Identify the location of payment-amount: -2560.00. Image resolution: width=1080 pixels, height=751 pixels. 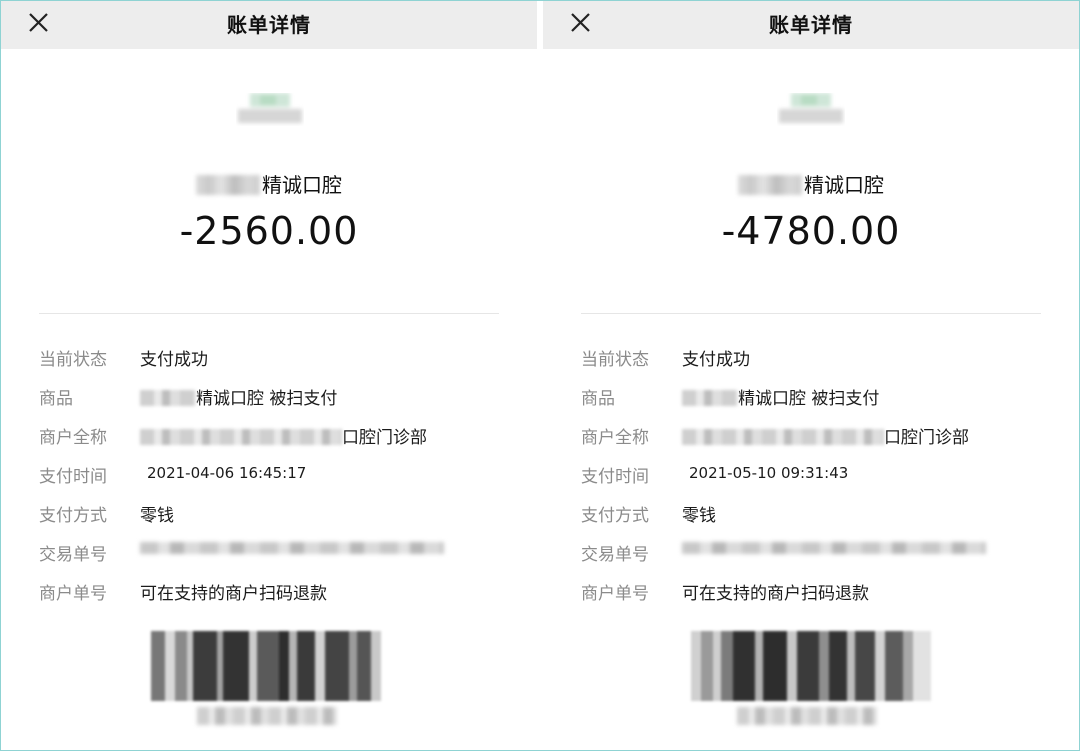
(269, 231).